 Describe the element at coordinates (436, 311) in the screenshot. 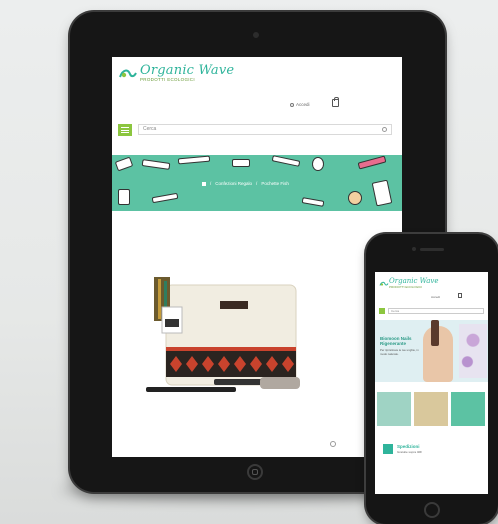

I see `phone-search-input: Cerca` at that location.